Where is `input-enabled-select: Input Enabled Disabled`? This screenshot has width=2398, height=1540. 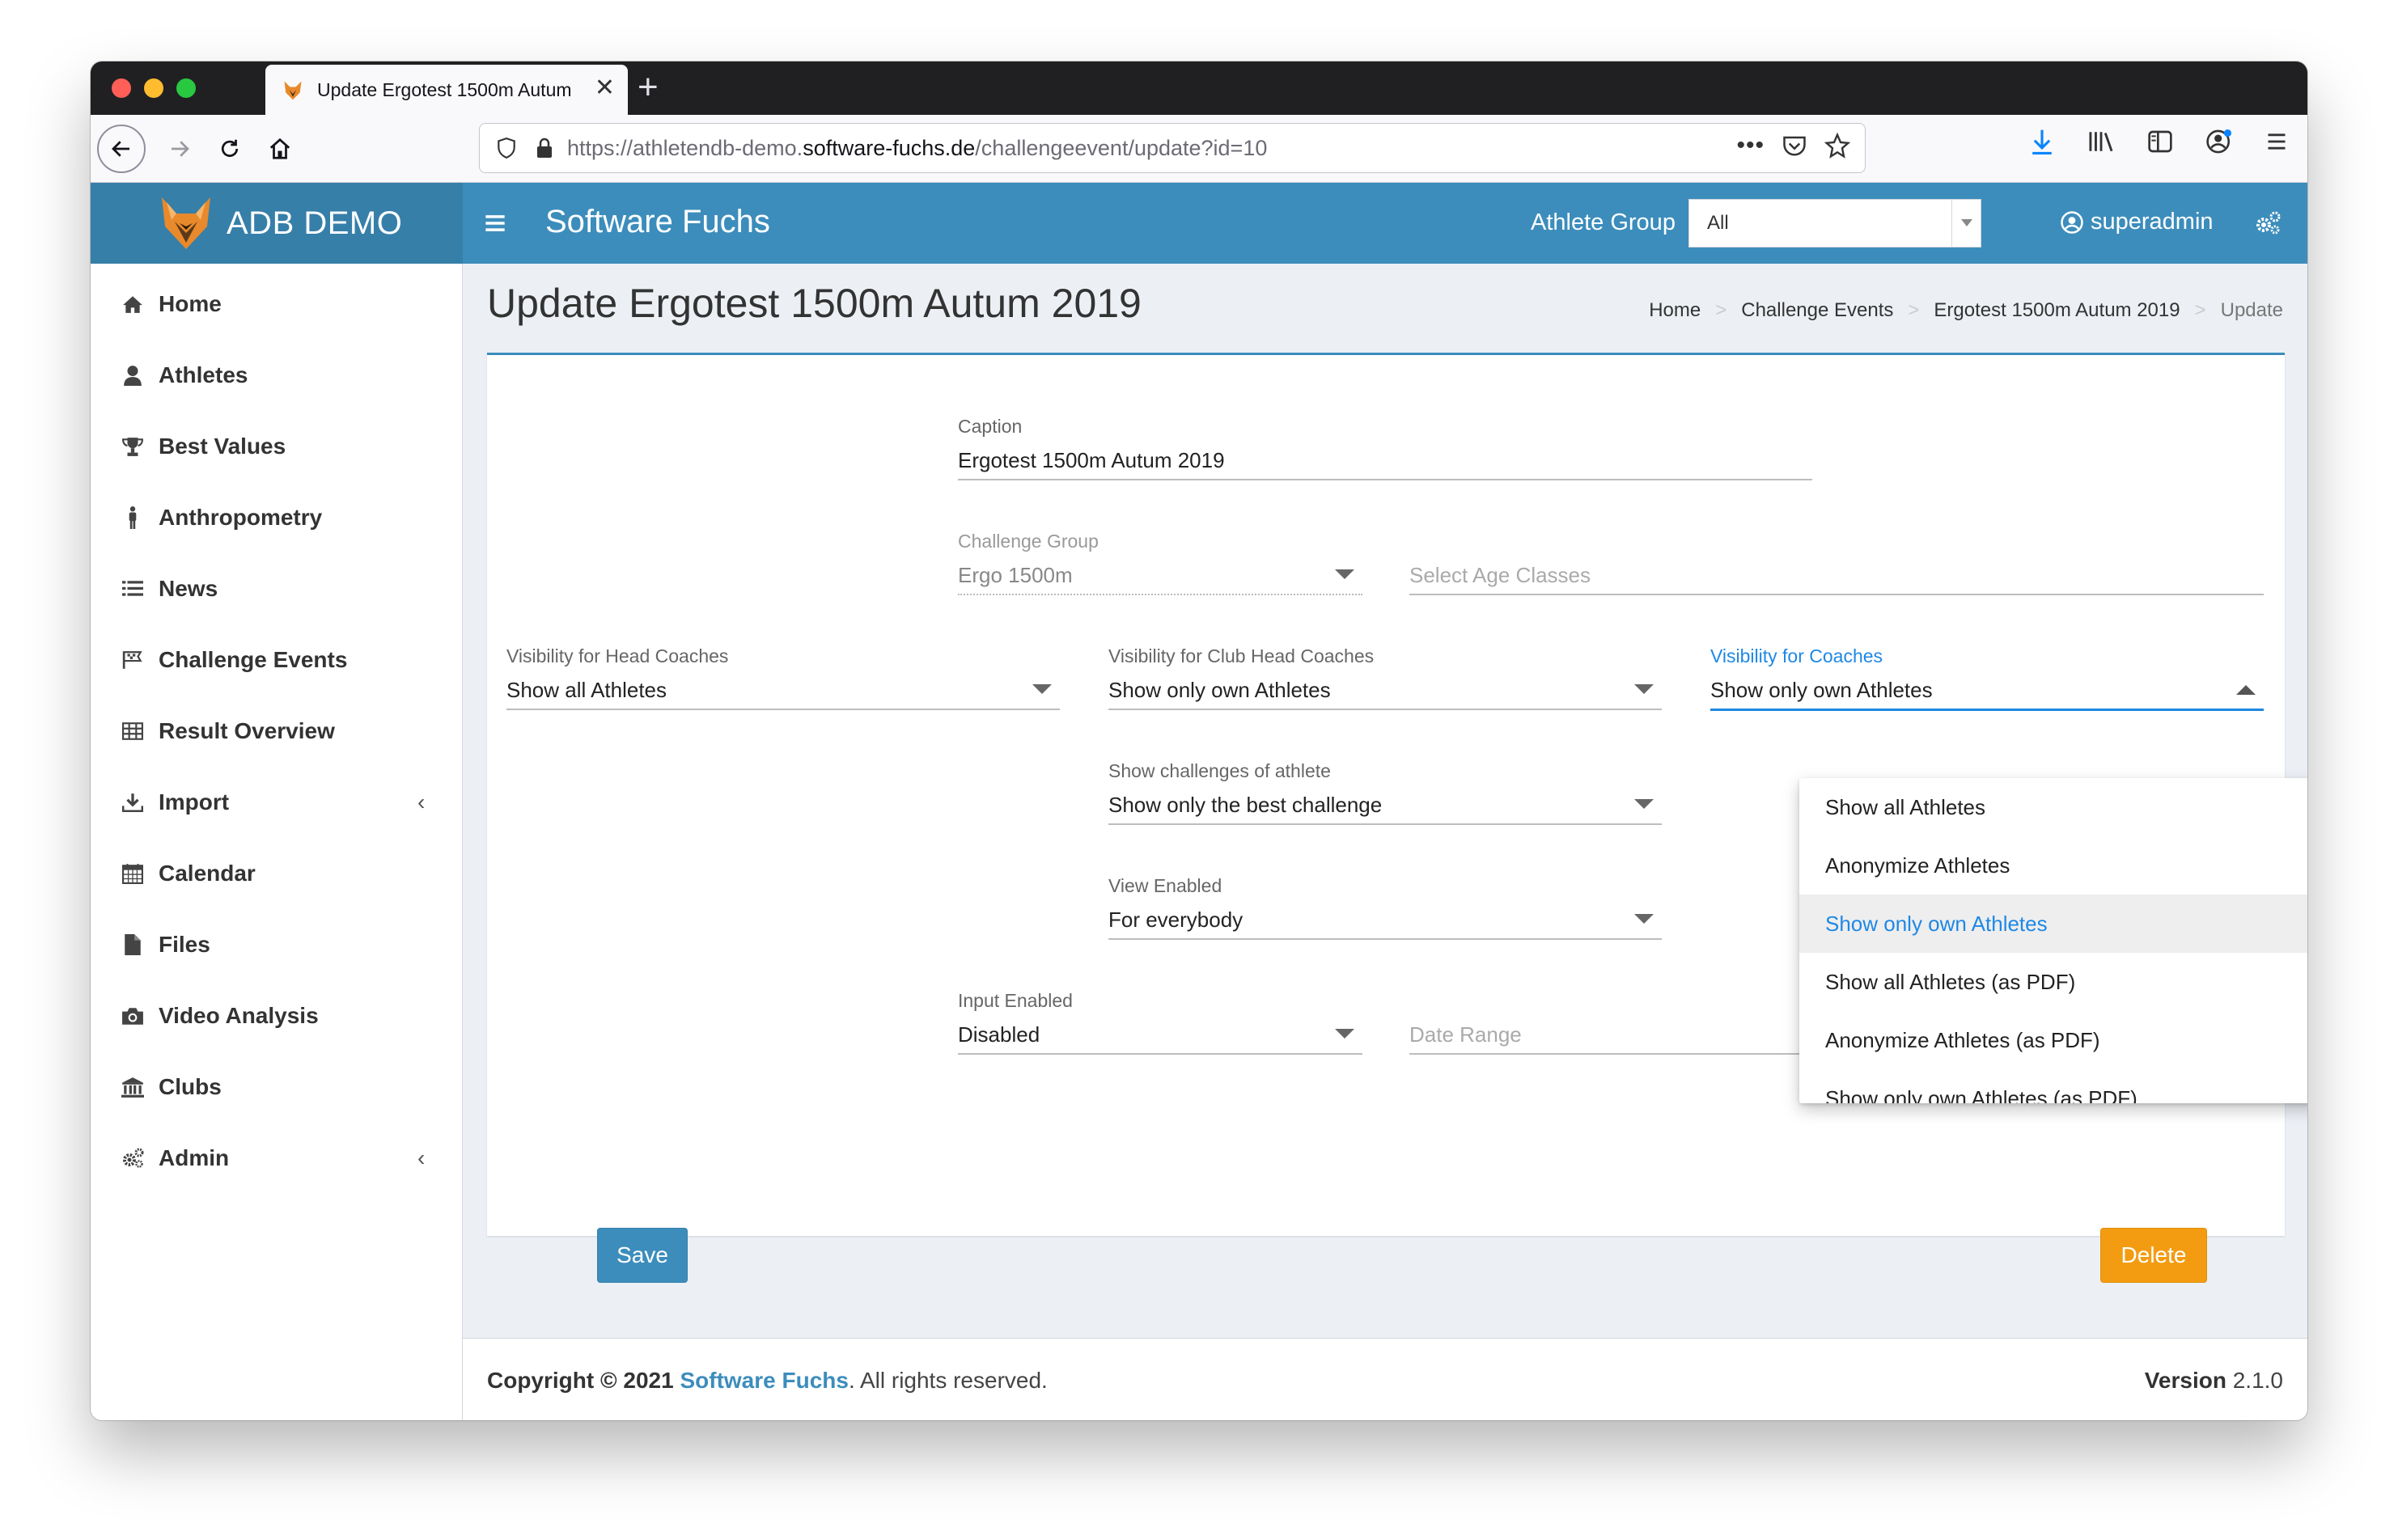
input-enabled-select: Input Enabled Disabled is located at coordinates (1160, 1023).